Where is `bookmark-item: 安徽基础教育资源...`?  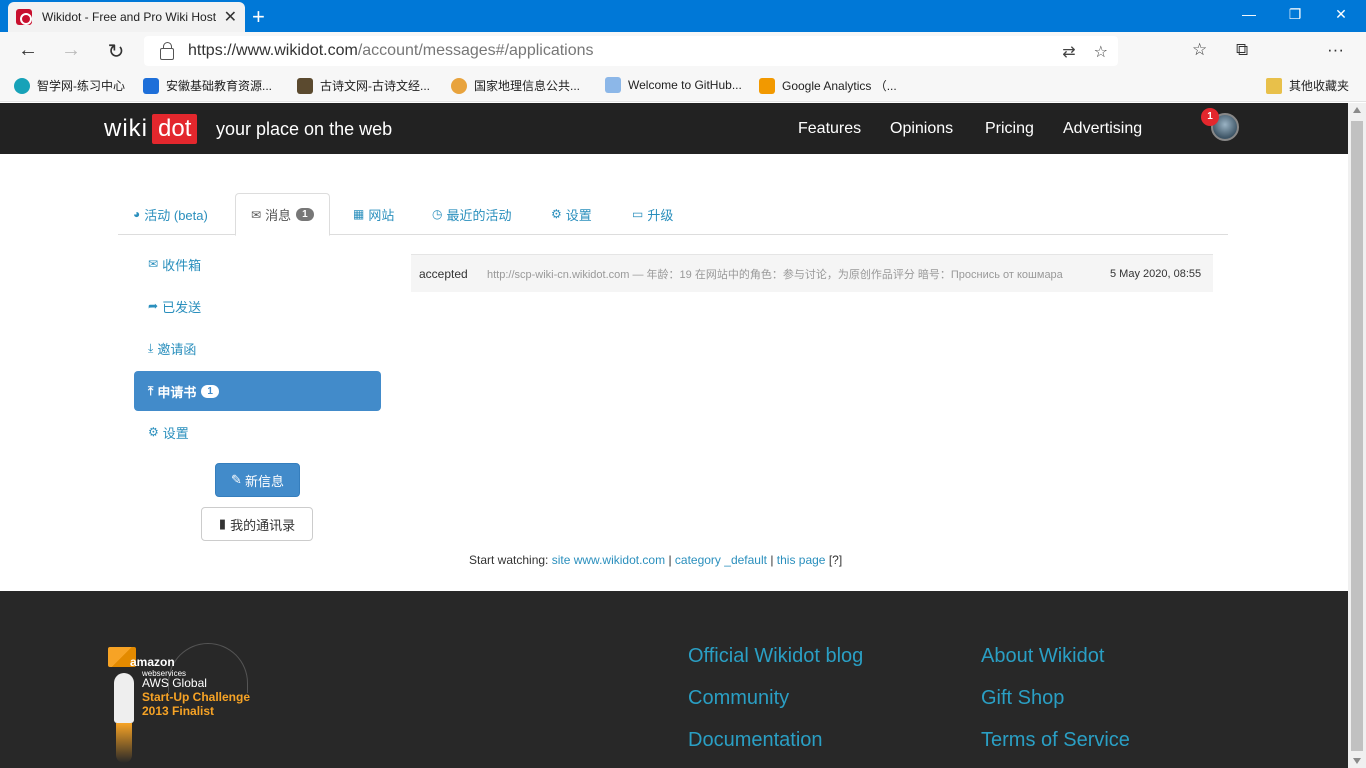
bookmark-item: 安徽基础教育资源... is located at coordinates (207, 85).